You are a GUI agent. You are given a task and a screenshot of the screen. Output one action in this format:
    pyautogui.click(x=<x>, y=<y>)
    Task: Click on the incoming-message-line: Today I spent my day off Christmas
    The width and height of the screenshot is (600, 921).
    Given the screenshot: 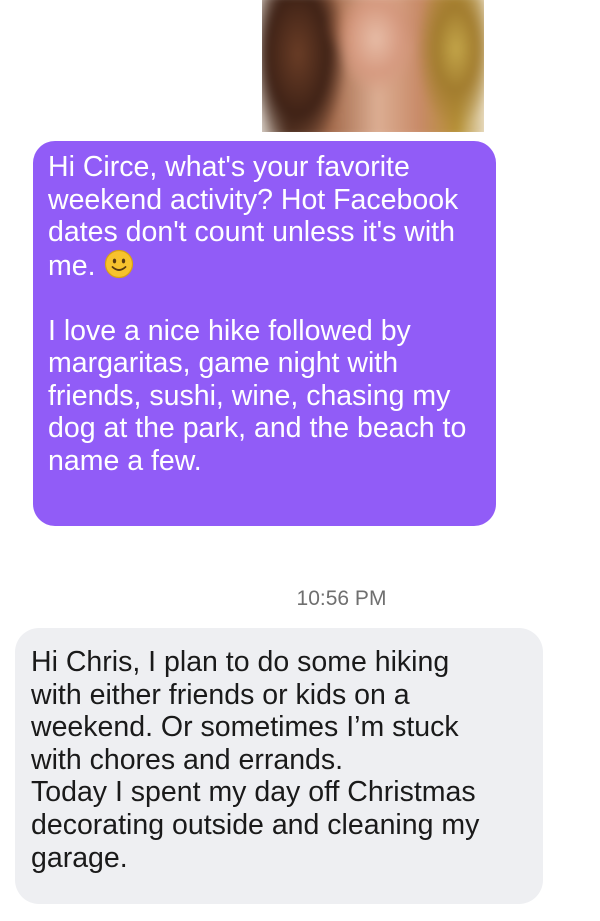 What is the action you would take?
    pyautogui.click(x=253, y=792)
    